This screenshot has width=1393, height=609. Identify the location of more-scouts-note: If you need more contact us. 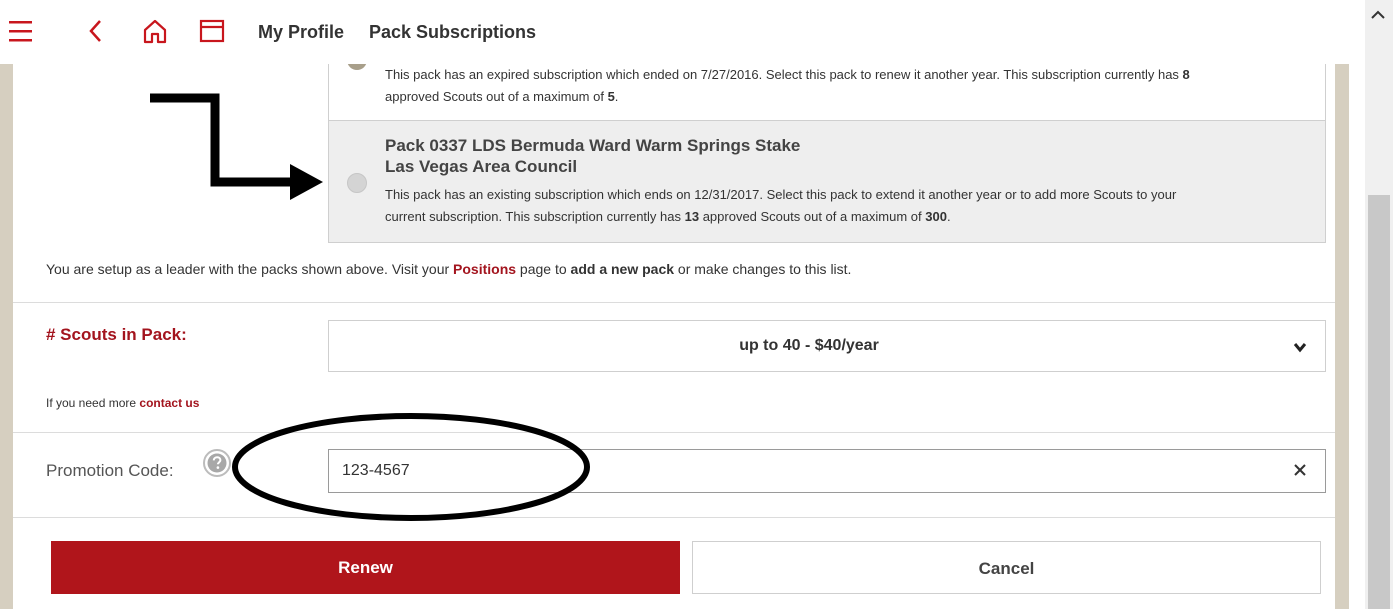
(123, 403).